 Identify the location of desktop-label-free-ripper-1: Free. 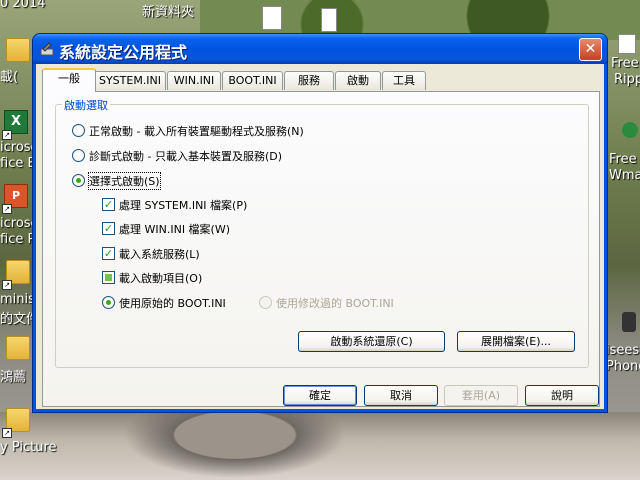
(625, 63).